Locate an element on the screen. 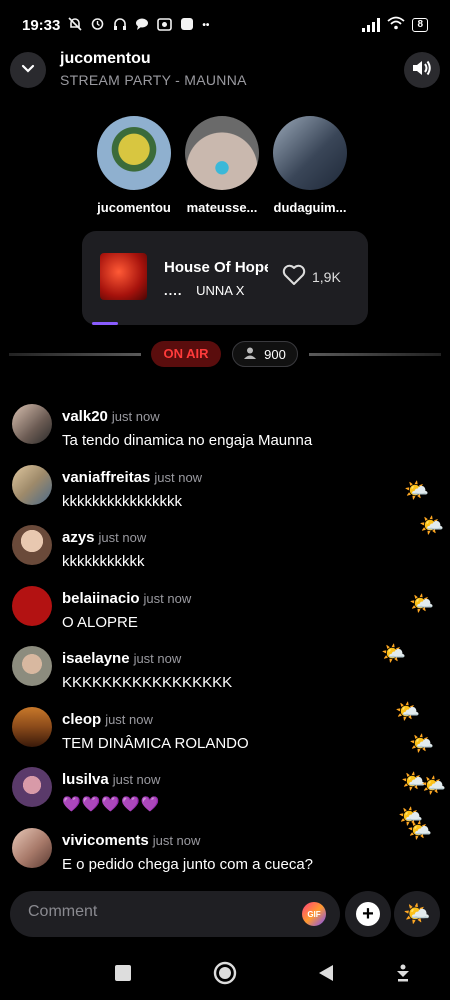 The height and width of the screenshot is (1000, 450). sun-cloud-icon: 🌤️ is located at coordinates (417, 913).